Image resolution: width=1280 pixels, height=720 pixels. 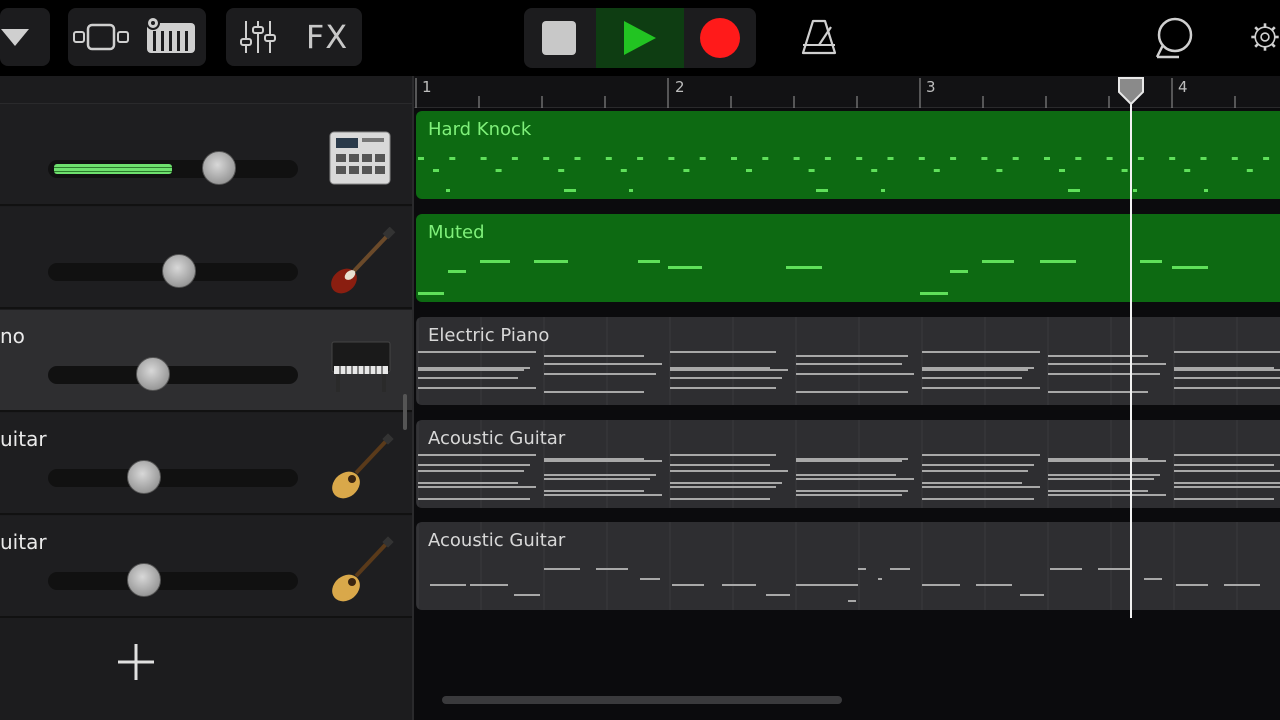 I want to click on bass-guitar-icon, so click(x=363, y=260).